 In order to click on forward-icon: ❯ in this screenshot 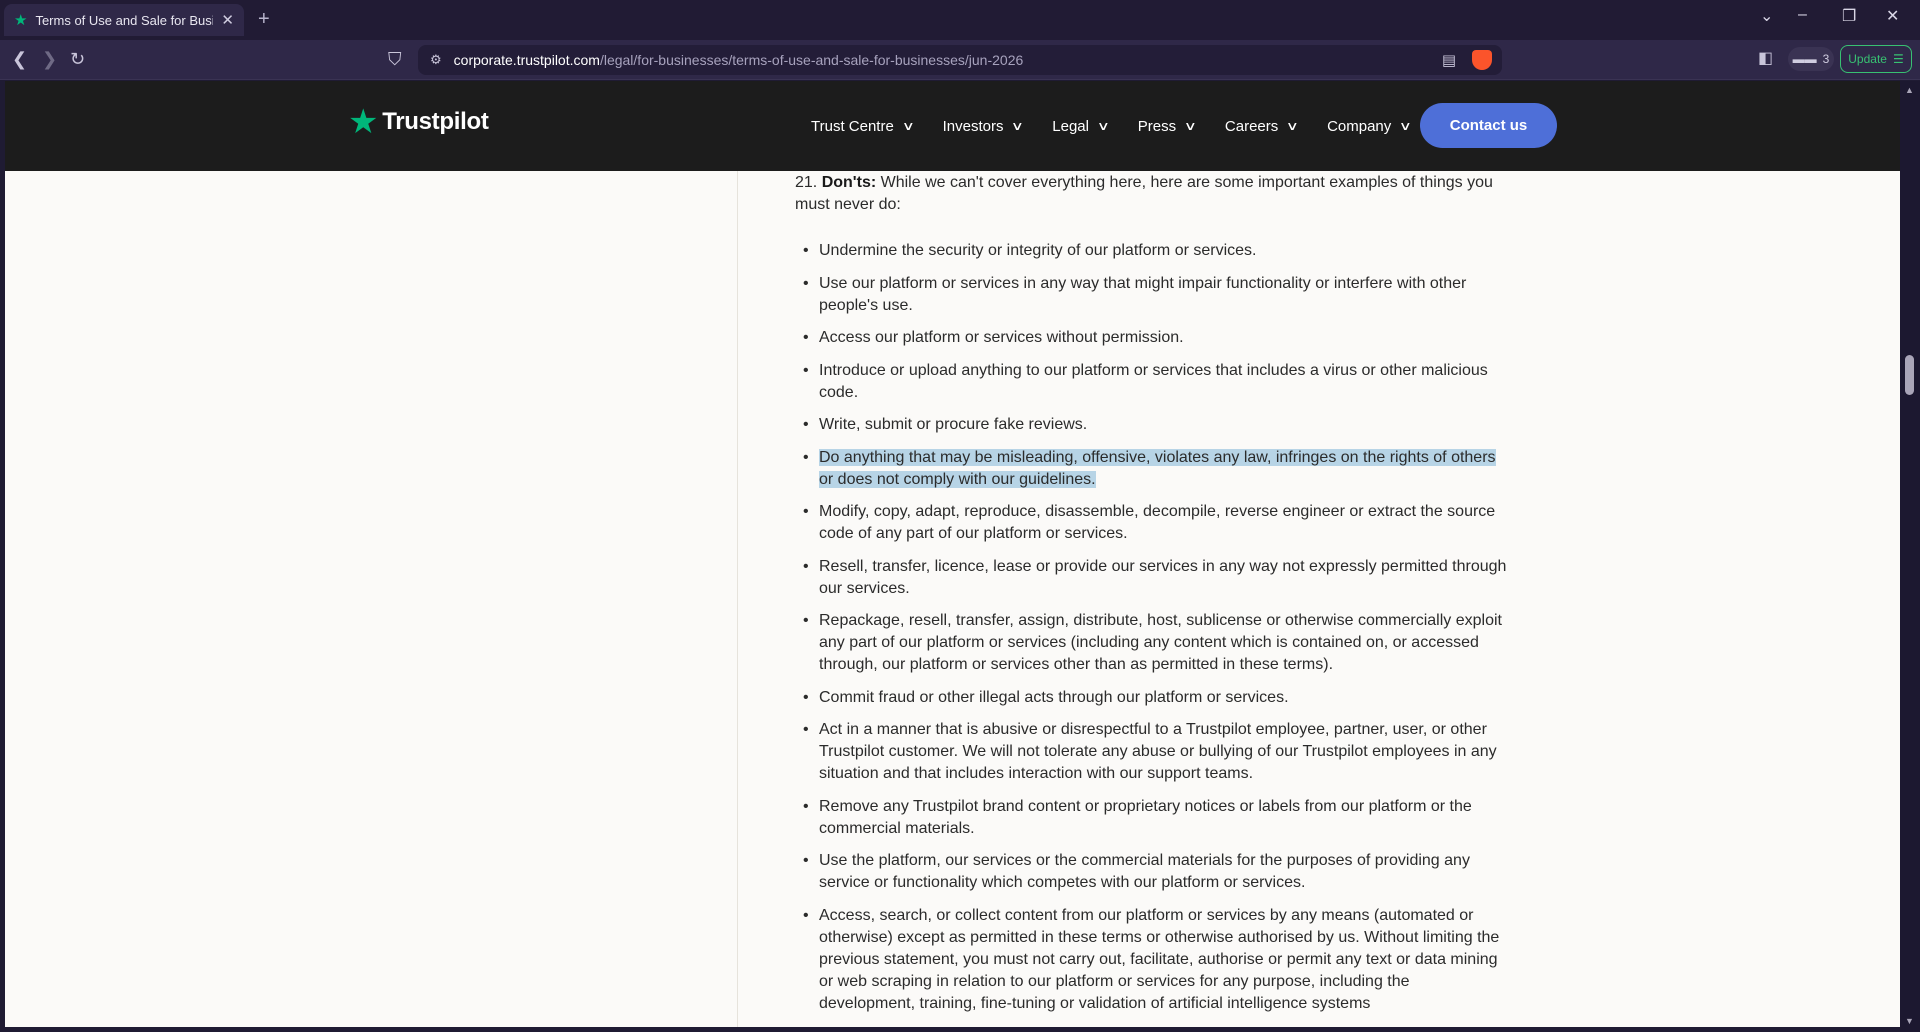, I will do `click(49, 59)`.